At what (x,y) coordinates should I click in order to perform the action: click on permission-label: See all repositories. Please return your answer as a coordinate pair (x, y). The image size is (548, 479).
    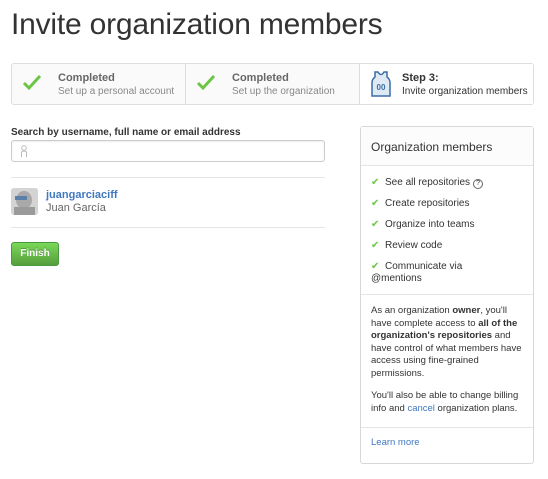
    Looking at the image, I should click on (428, 182).